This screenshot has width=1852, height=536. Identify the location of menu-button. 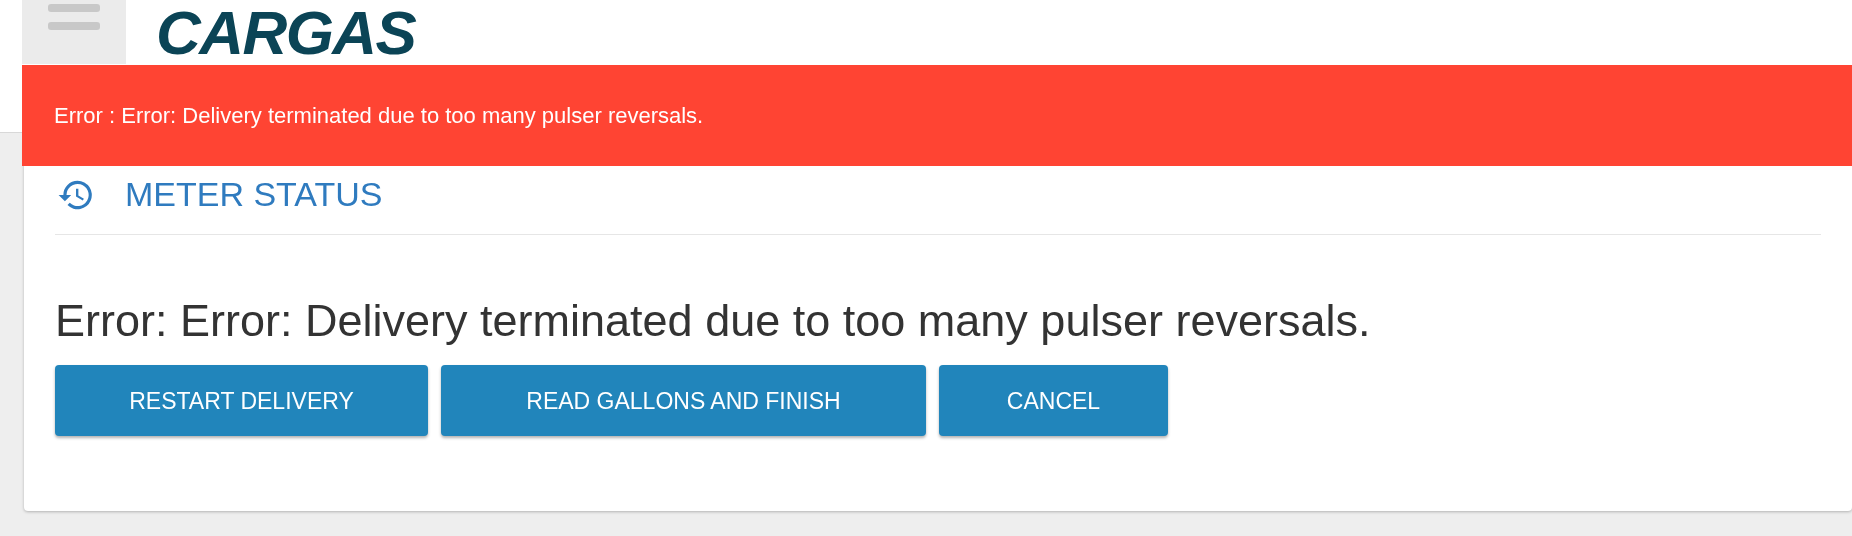
(74, 32).